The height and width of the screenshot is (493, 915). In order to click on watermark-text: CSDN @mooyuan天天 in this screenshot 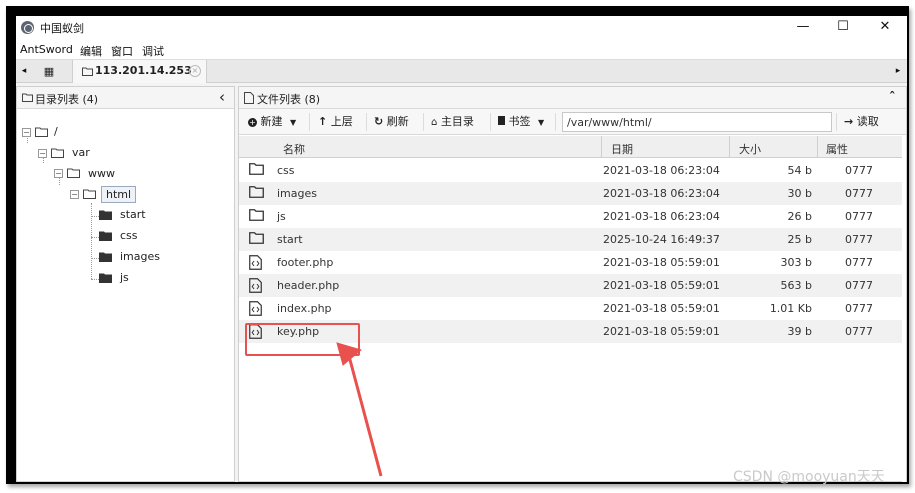, I will do `click(809, 477)`.